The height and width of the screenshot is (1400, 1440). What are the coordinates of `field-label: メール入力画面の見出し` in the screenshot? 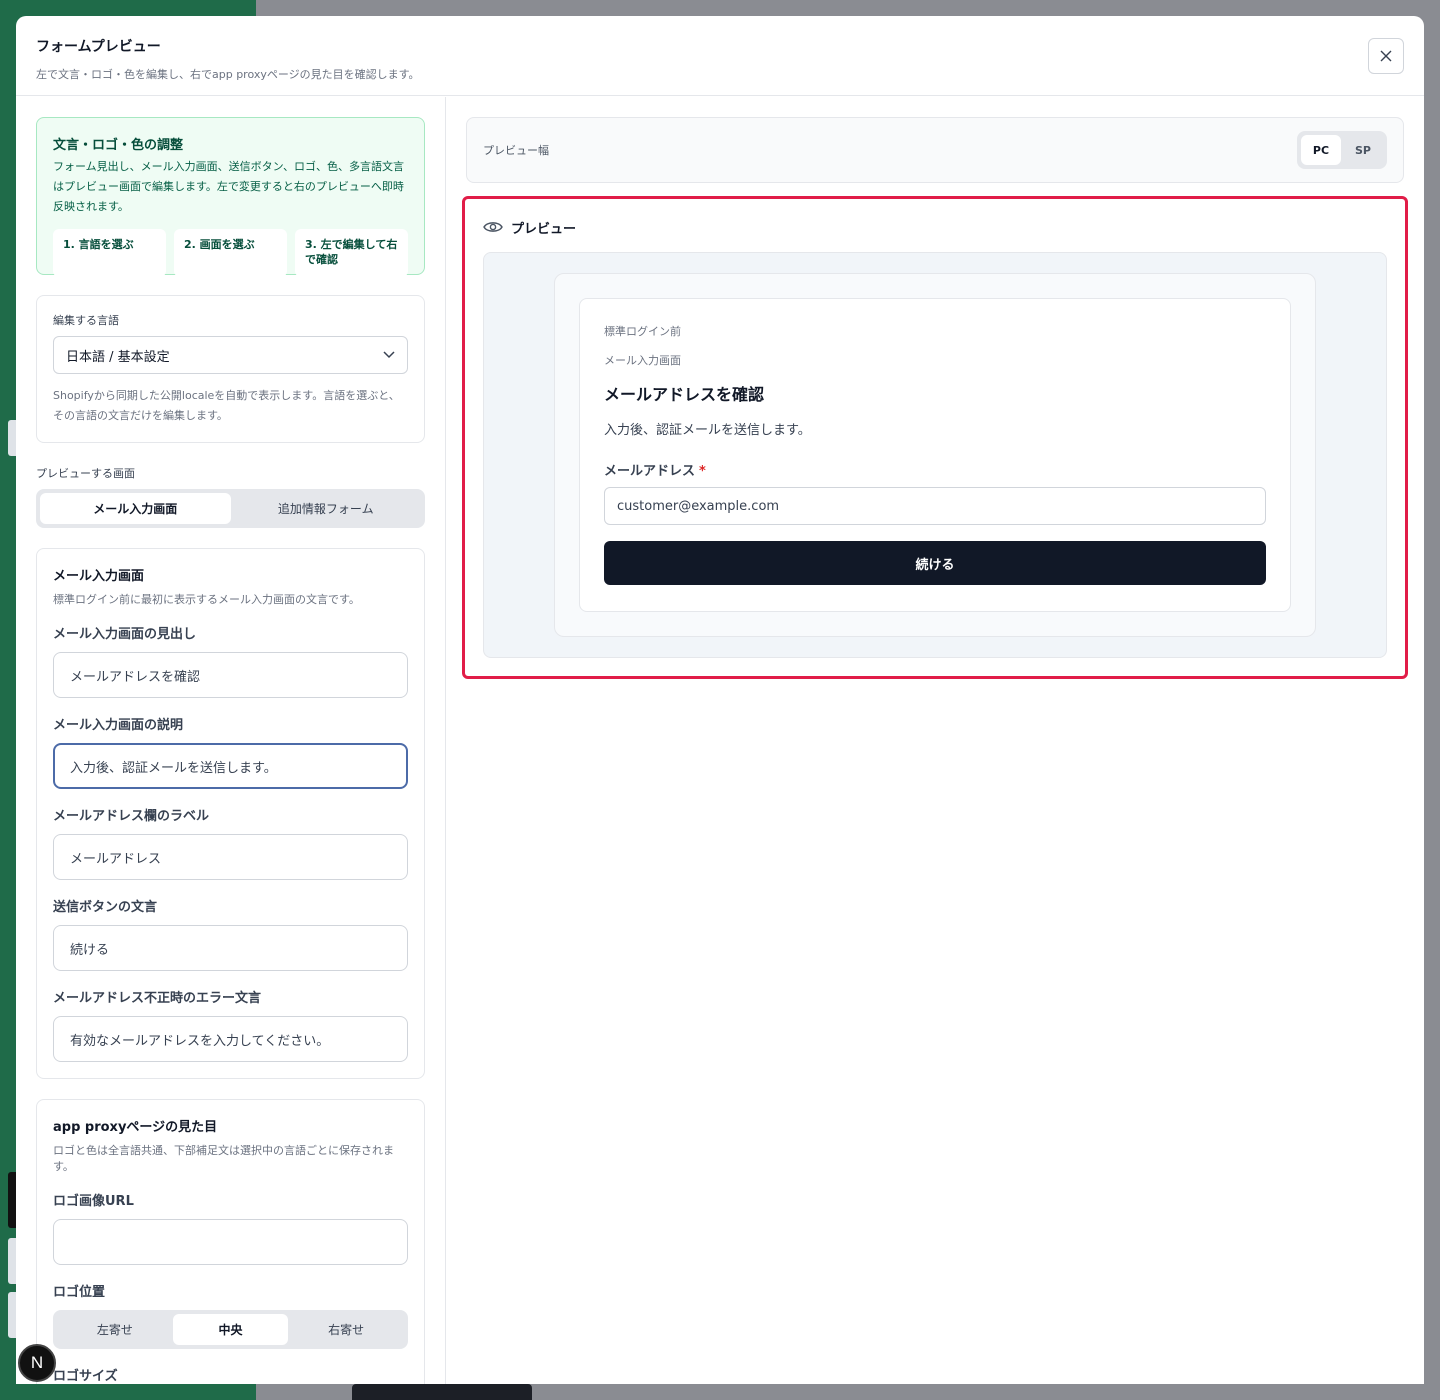 It's located at (125, 634).